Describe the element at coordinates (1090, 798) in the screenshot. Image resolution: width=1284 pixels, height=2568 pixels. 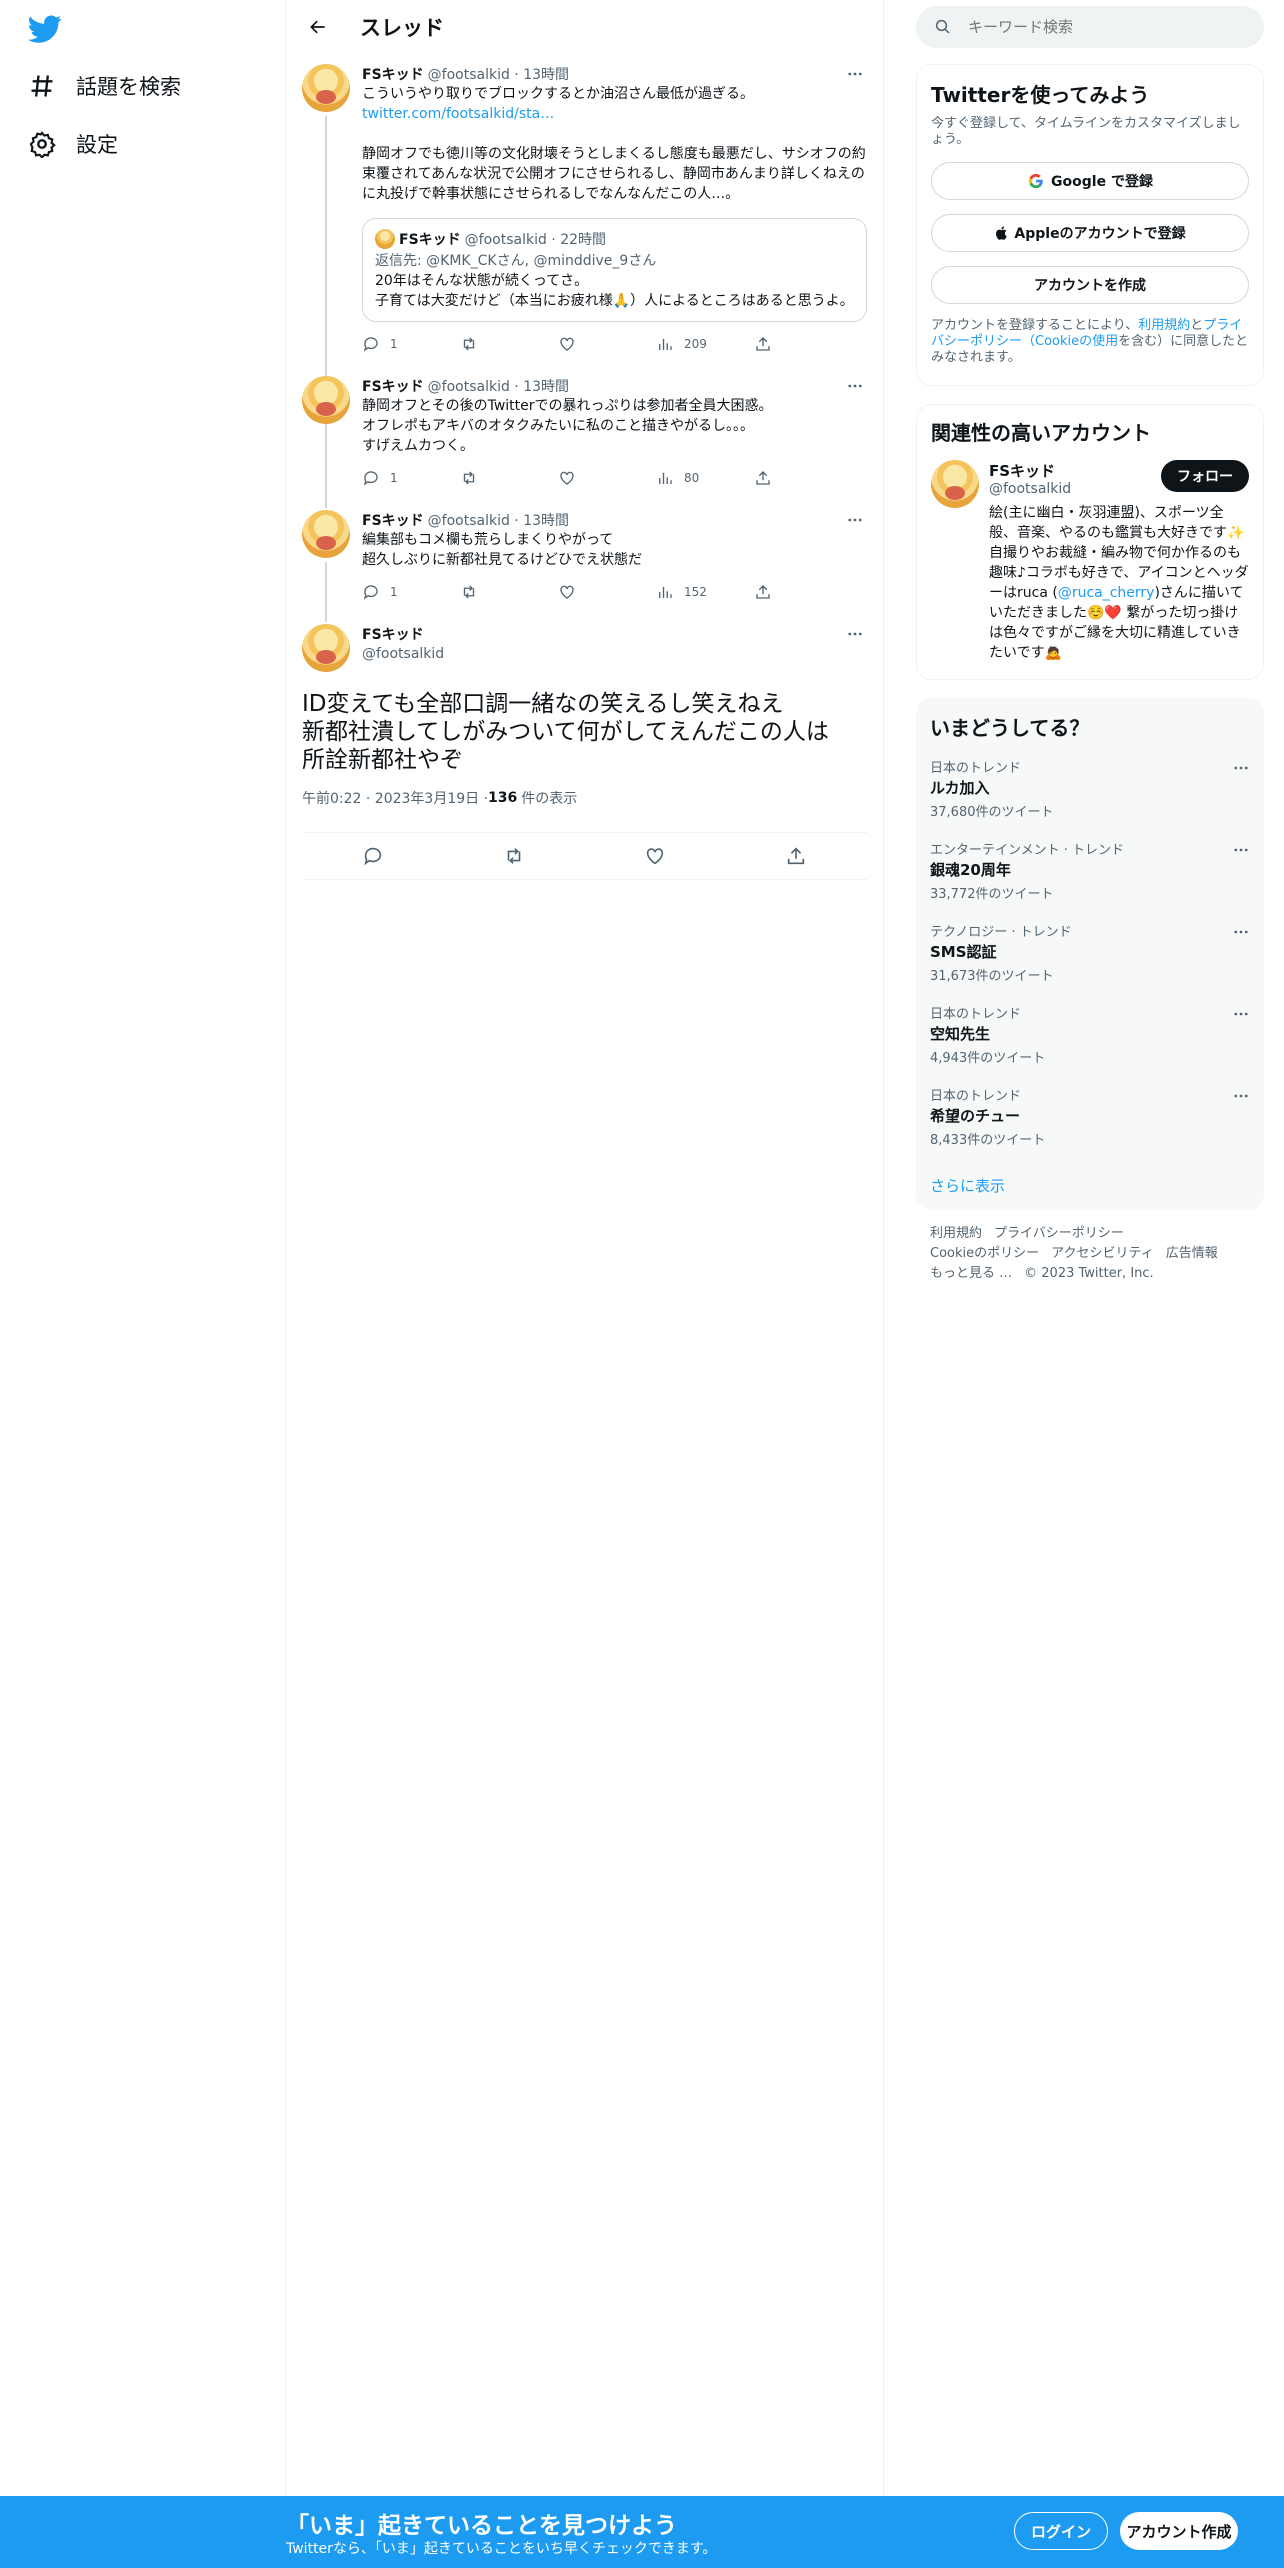
I see `trend-item: 日本のトレンド ルカ加入 37,680件のツイート` at that location.